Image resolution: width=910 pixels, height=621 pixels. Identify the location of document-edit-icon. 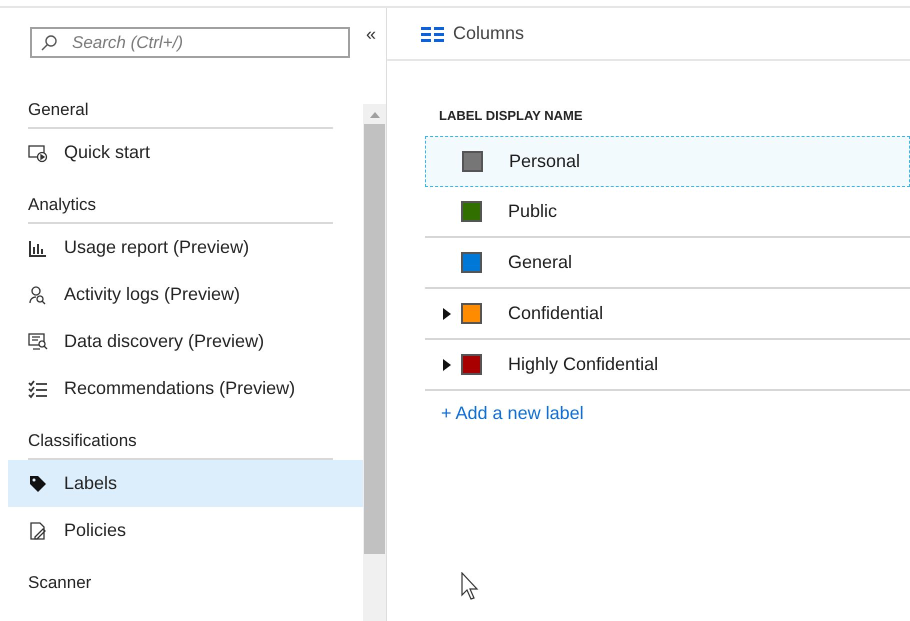
(38, 530).